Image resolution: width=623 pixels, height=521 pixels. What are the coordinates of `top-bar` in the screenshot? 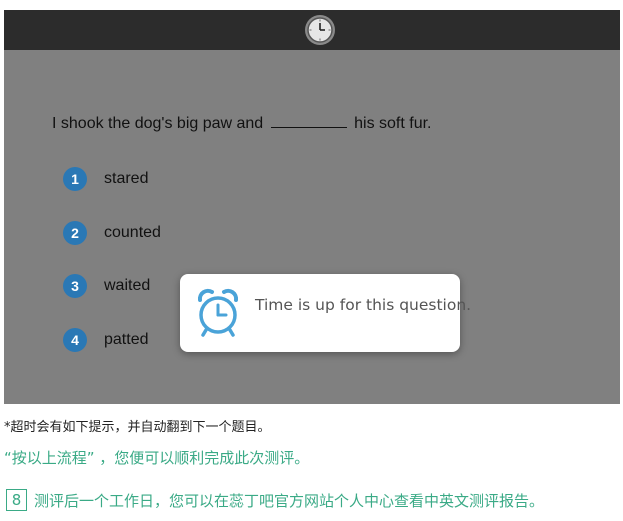 It's located at (312, 30).